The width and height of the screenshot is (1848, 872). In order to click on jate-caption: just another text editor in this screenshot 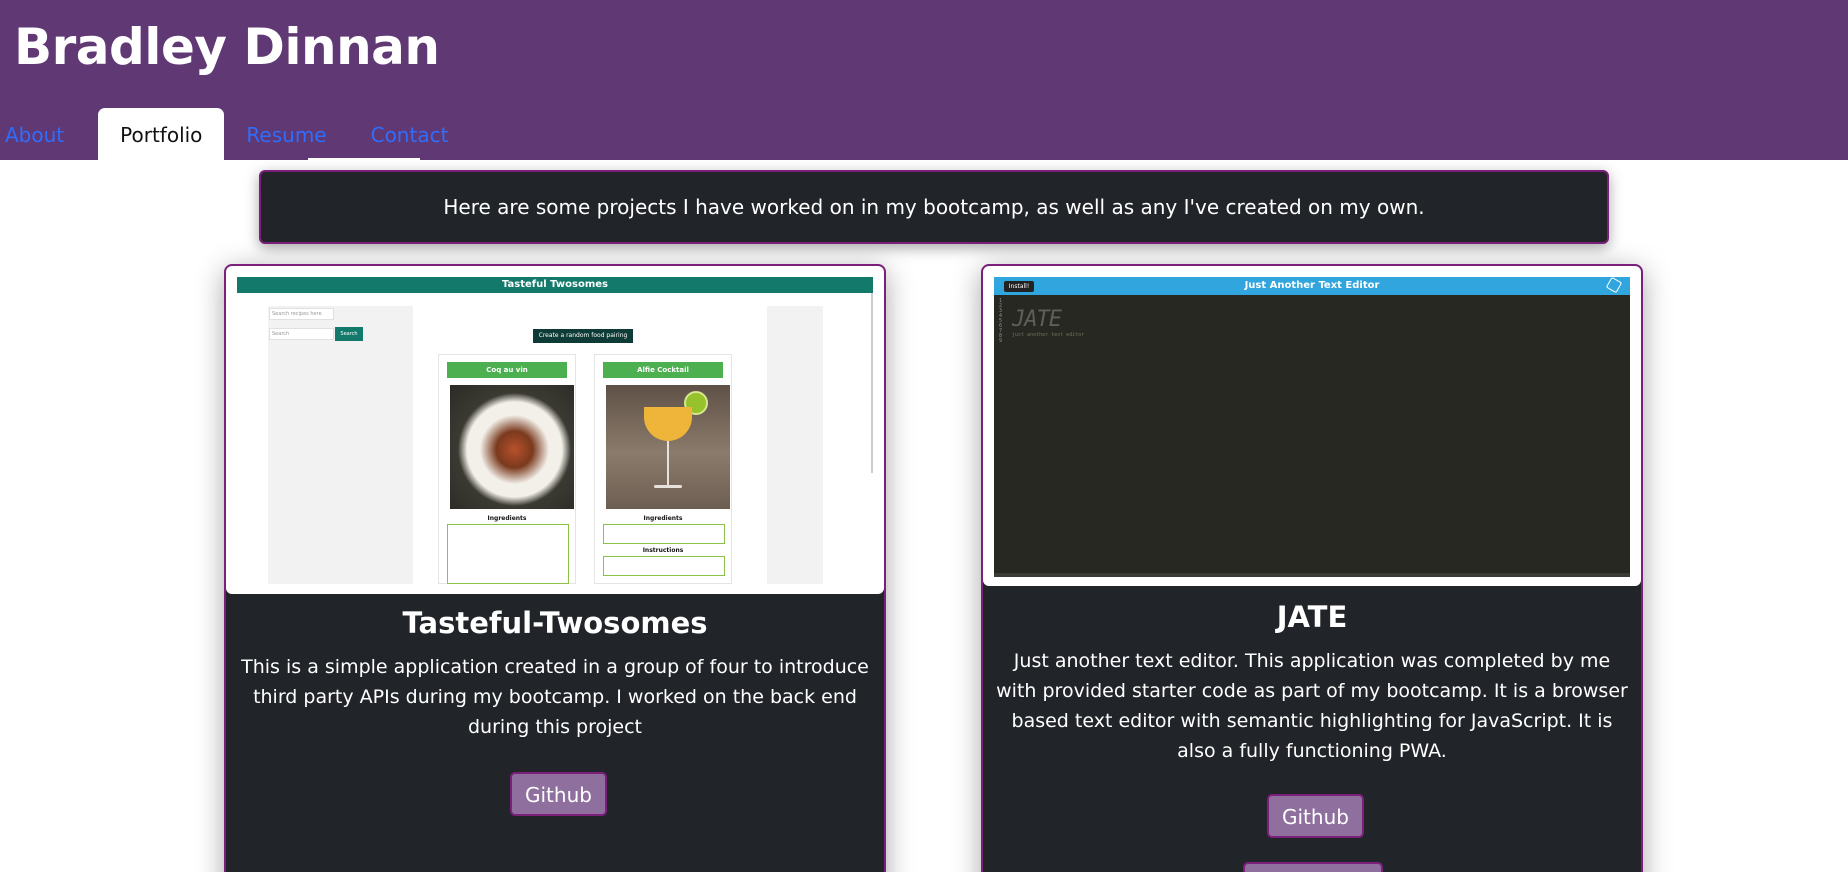, I will do `click(1048, 335)`.